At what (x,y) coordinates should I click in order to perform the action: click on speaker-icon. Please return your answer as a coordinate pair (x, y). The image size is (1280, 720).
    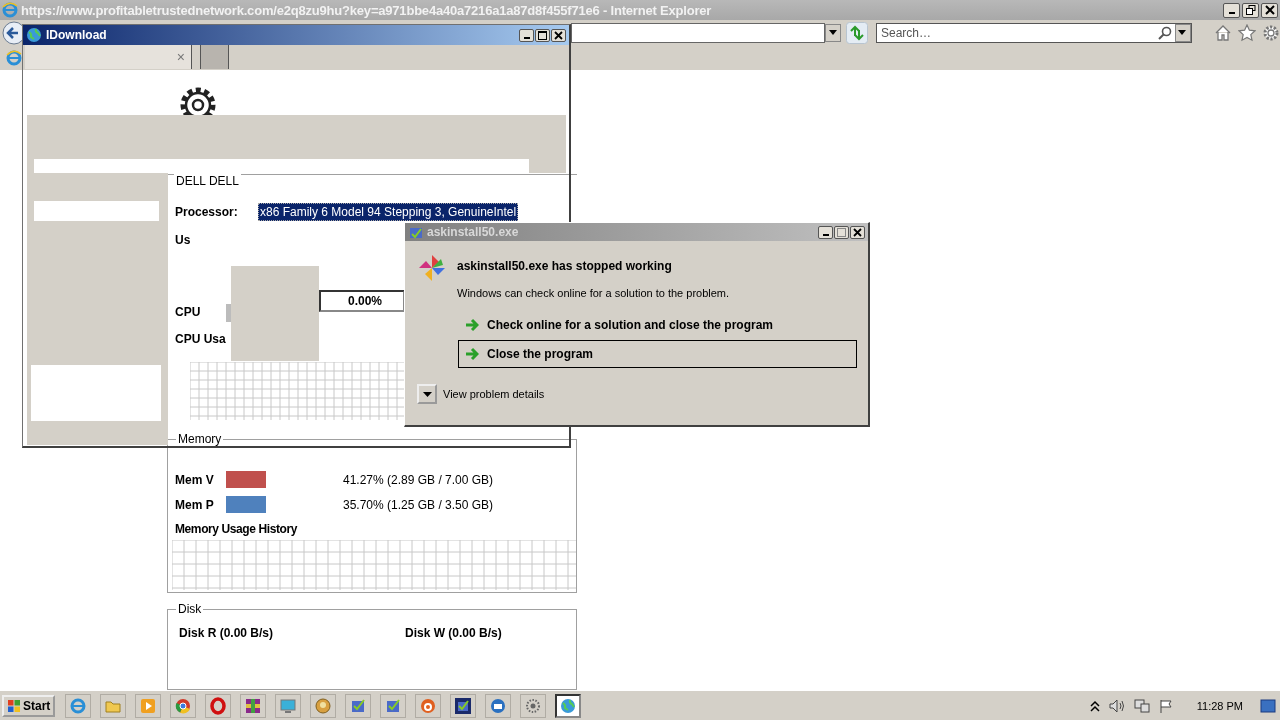
    Looking at the image, I should click on (1116, 705).